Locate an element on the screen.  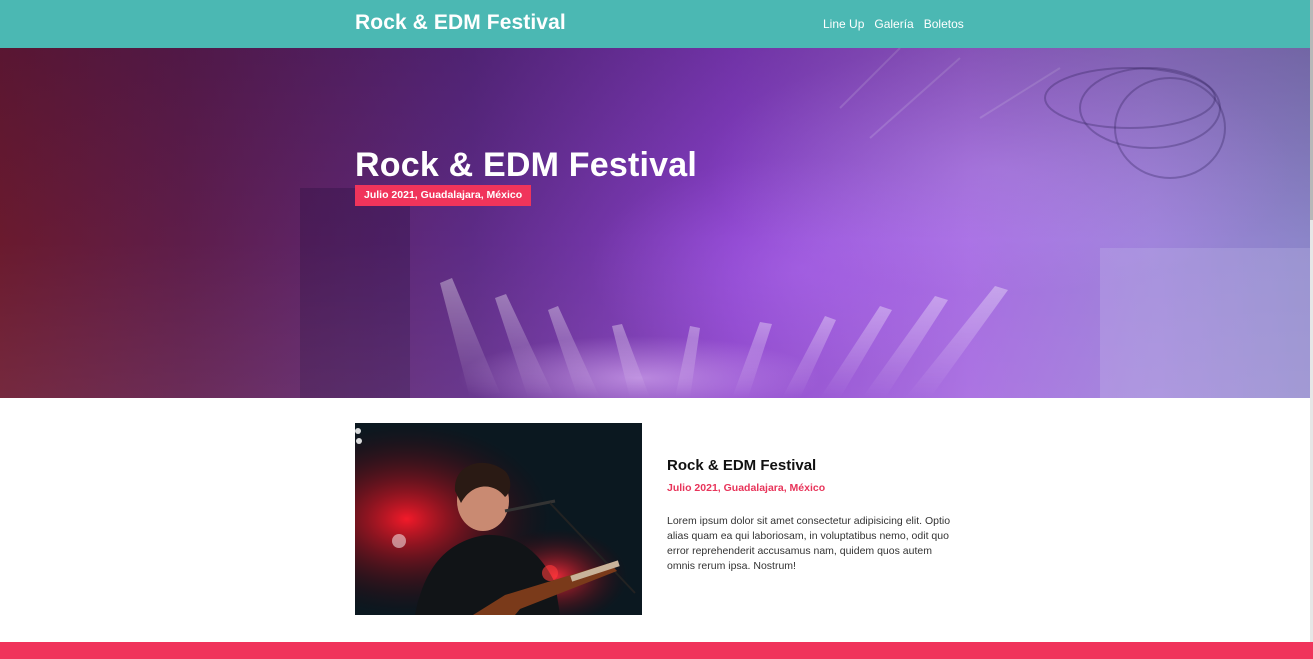
event-date: Julio 2021, Guadalajara, México is located at coordinates (746, 488).